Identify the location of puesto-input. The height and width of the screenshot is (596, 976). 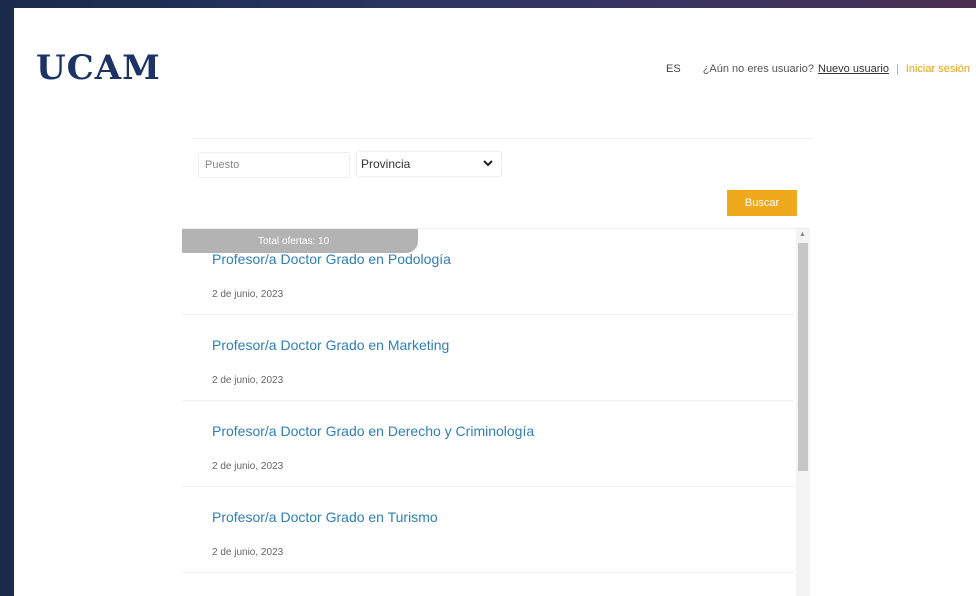
(274, 165).